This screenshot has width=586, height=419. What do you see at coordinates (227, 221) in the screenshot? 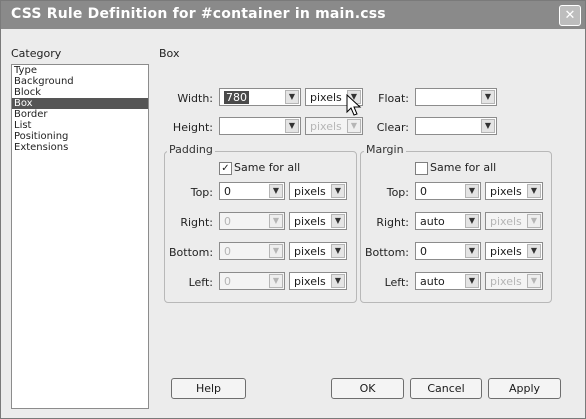
I see `padding-right-value: 0` at bounding box center [227, 221].